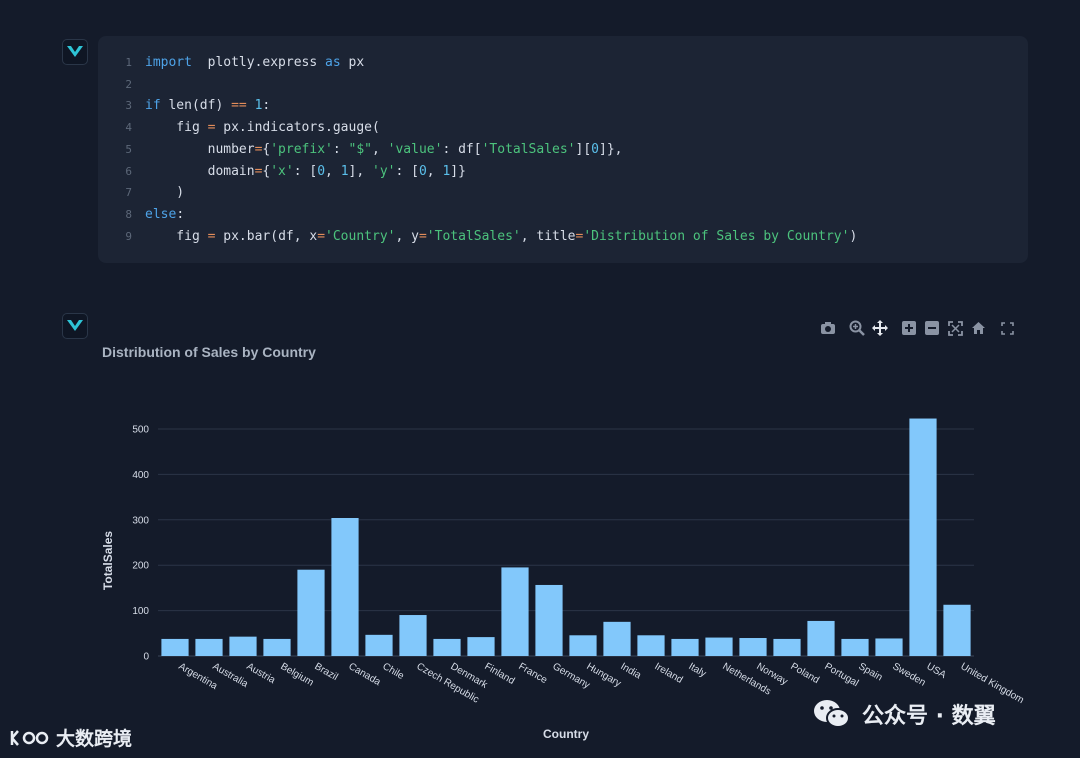  Describe the element at coordinates (697, 670) in the screenshot. I see `x-tick-label: Italy` at that location.